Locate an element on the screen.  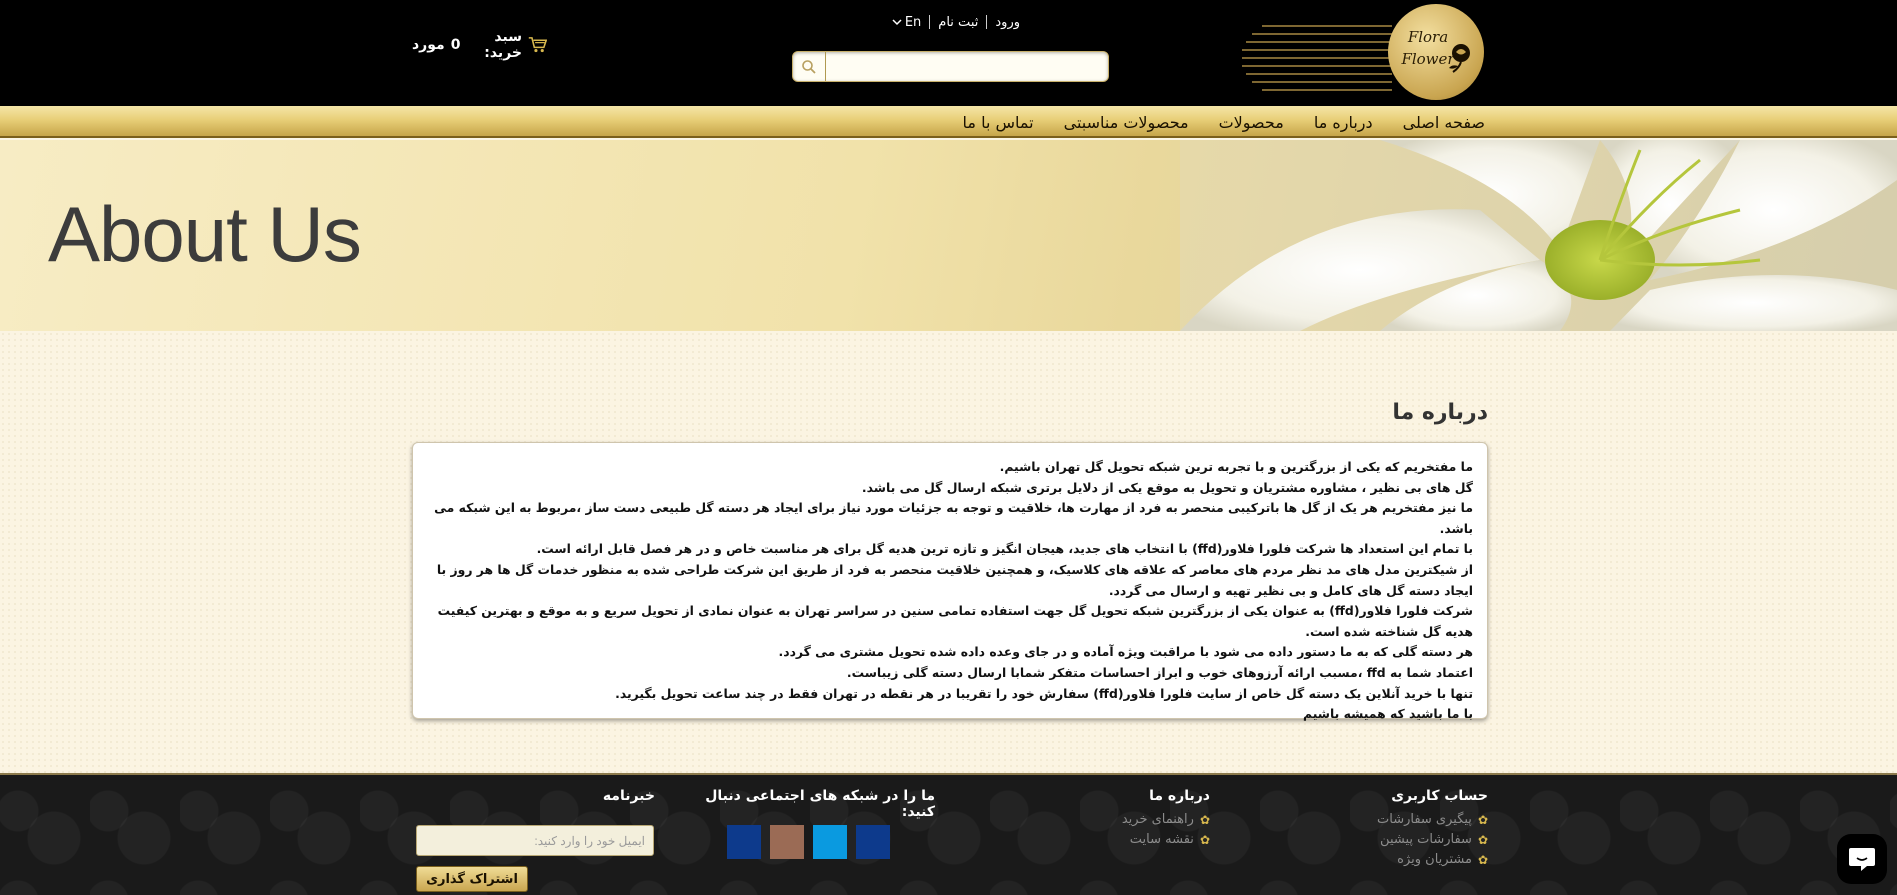
cart-icon is located at coordinates (537, 45).